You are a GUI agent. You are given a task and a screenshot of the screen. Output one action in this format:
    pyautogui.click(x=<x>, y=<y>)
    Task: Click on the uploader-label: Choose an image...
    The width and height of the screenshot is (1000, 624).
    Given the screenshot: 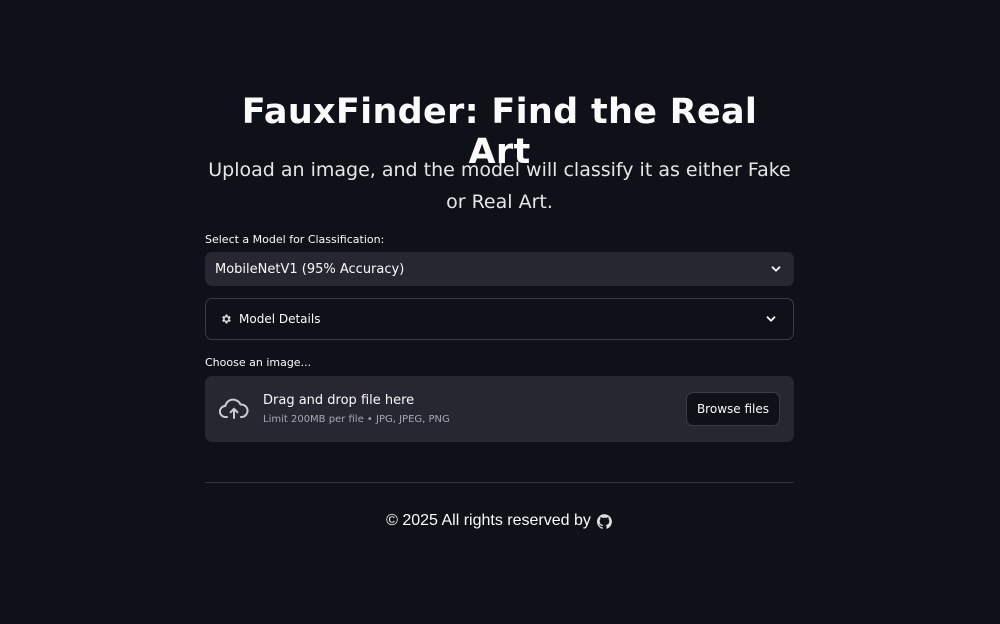 What is the action you would take?
    pyautogui.click(x=258, y=362)
    